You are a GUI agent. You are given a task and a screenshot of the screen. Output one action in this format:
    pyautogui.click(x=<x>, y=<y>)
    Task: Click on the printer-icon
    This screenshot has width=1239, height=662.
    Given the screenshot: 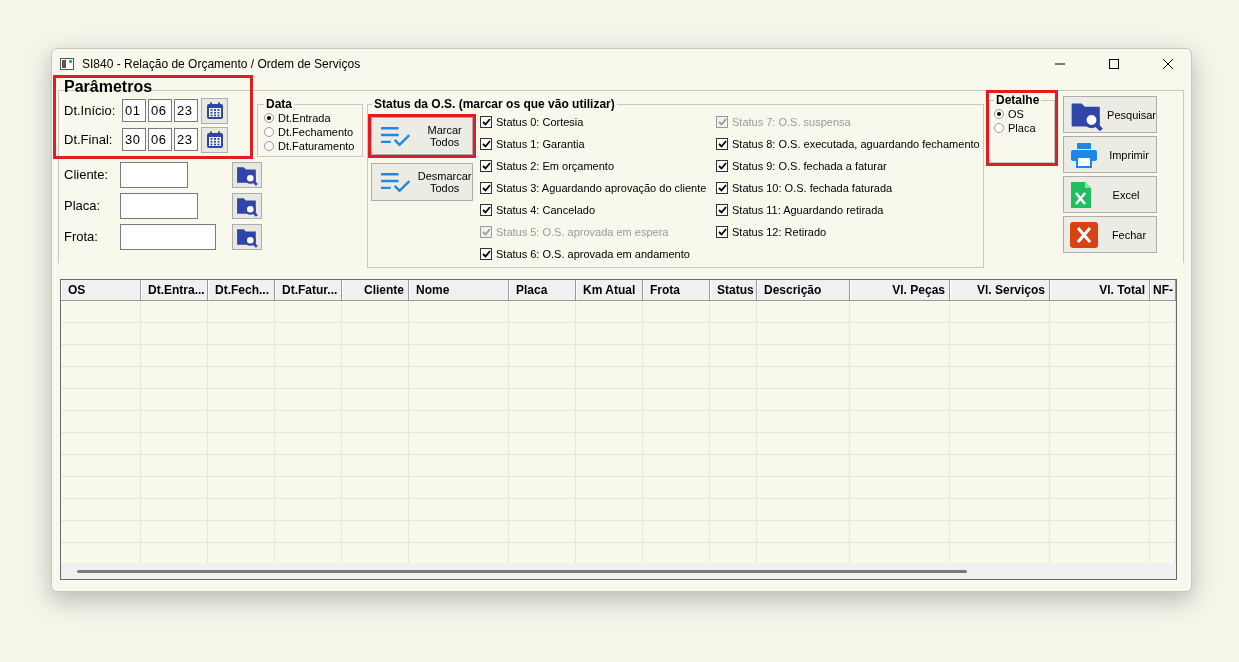 What is the action you would take?
    pyautogui.click(x=1084, y=154)
    